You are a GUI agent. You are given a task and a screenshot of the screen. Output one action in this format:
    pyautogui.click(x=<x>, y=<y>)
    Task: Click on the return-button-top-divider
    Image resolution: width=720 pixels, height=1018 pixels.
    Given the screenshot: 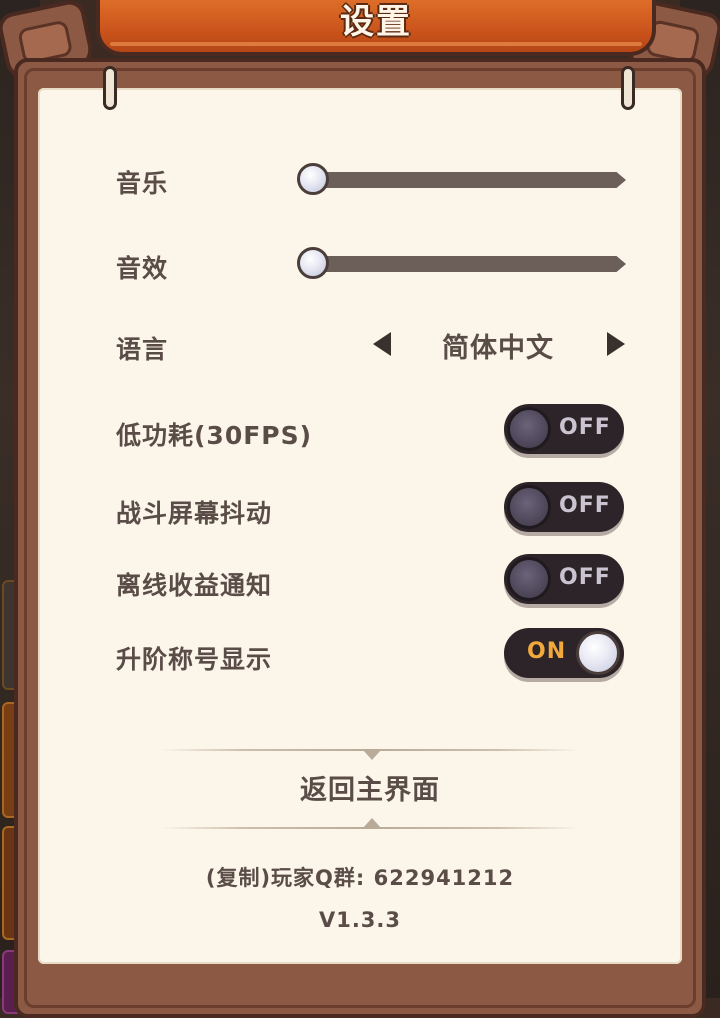 What is the action you would take?
    pyautogui.click(x=370, y=754)
    